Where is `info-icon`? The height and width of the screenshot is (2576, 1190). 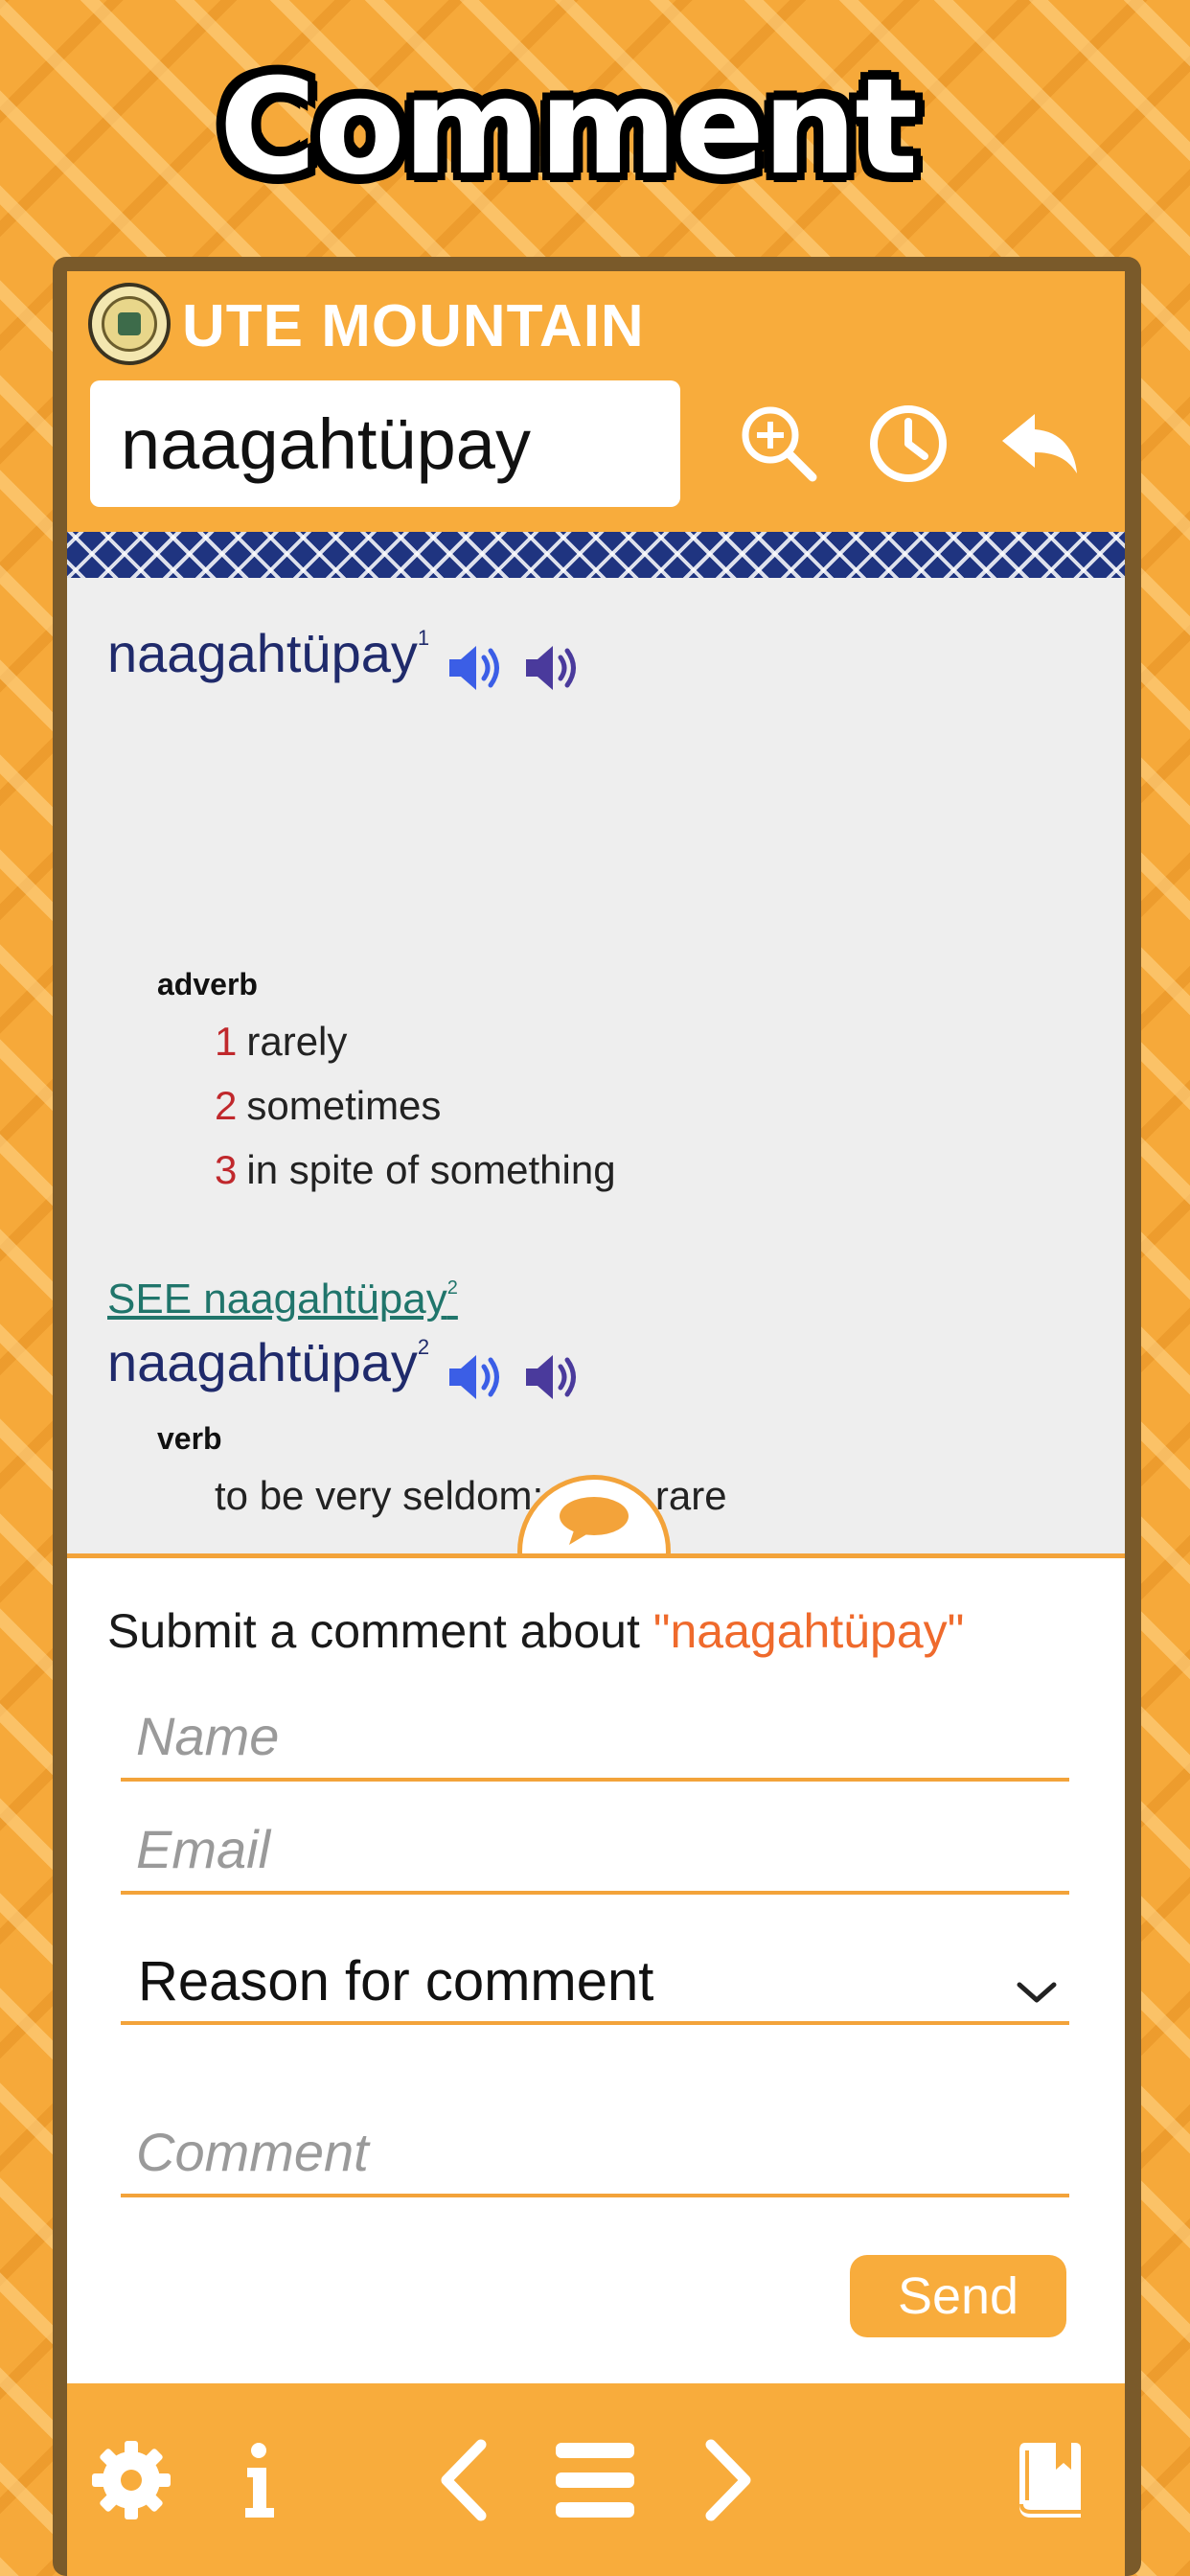
info-icon is located at coordinates (262, 2480).